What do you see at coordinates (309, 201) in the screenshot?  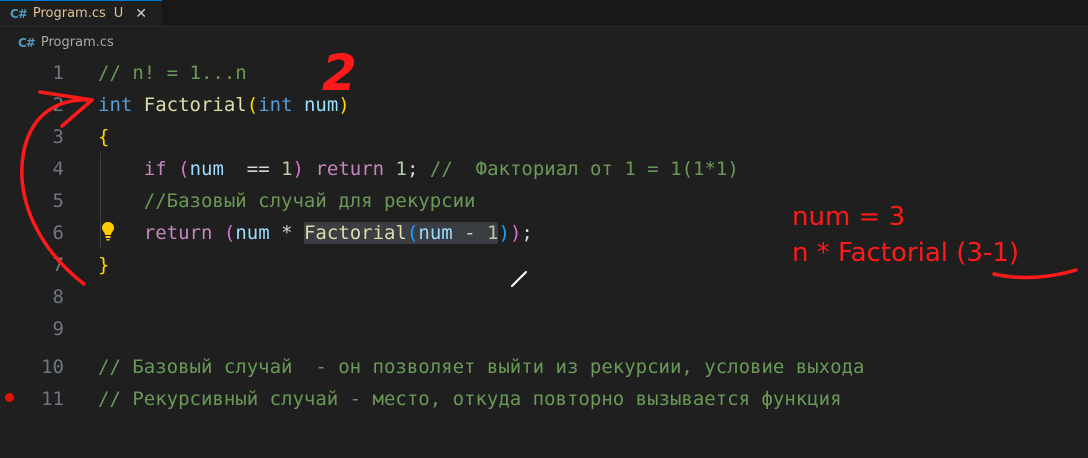 I see `code-comment: //Базовый случай для рекурсии` at bounding box center [309, 201].